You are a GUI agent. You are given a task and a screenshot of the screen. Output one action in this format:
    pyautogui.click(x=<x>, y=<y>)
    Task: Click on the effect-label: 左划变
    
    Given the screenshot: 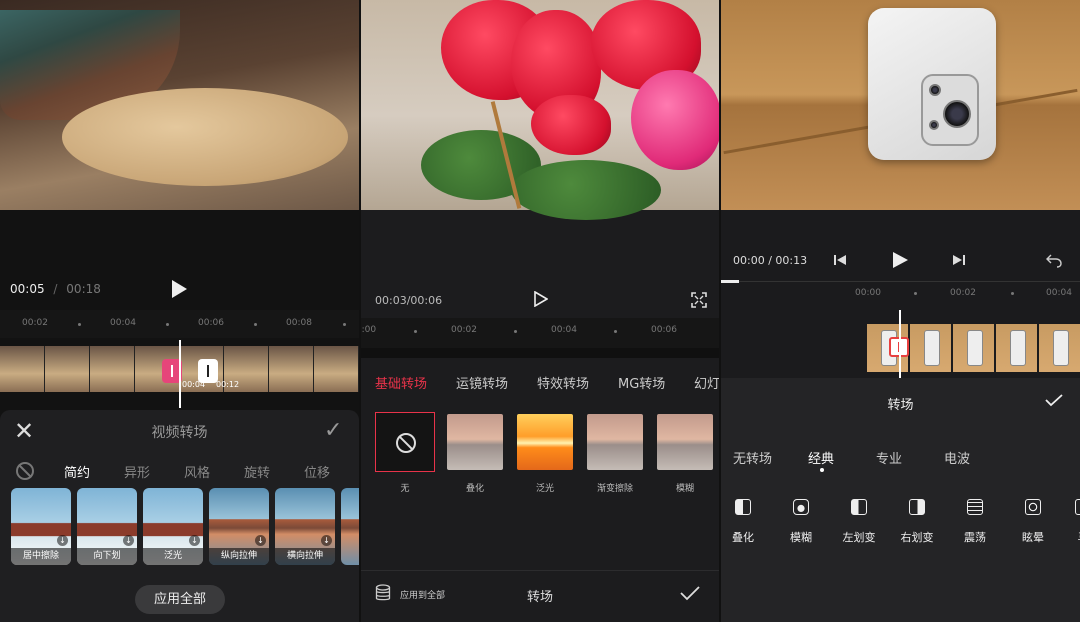 What is the action you would take?
    pyautogui.click(x=859, y=537)
    